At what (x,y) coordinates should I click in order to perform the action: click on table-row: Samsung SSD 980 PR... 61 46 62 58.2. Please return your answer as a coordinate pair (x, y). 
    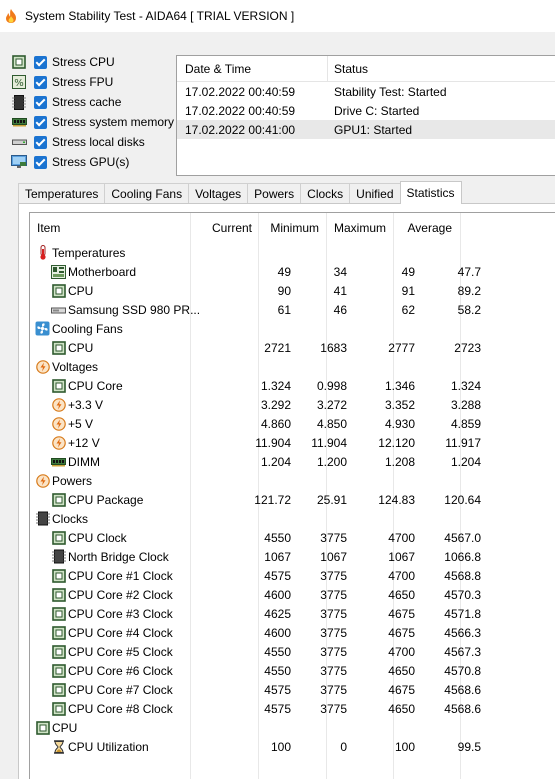
    Looking at the image, I should click on (292, 309).